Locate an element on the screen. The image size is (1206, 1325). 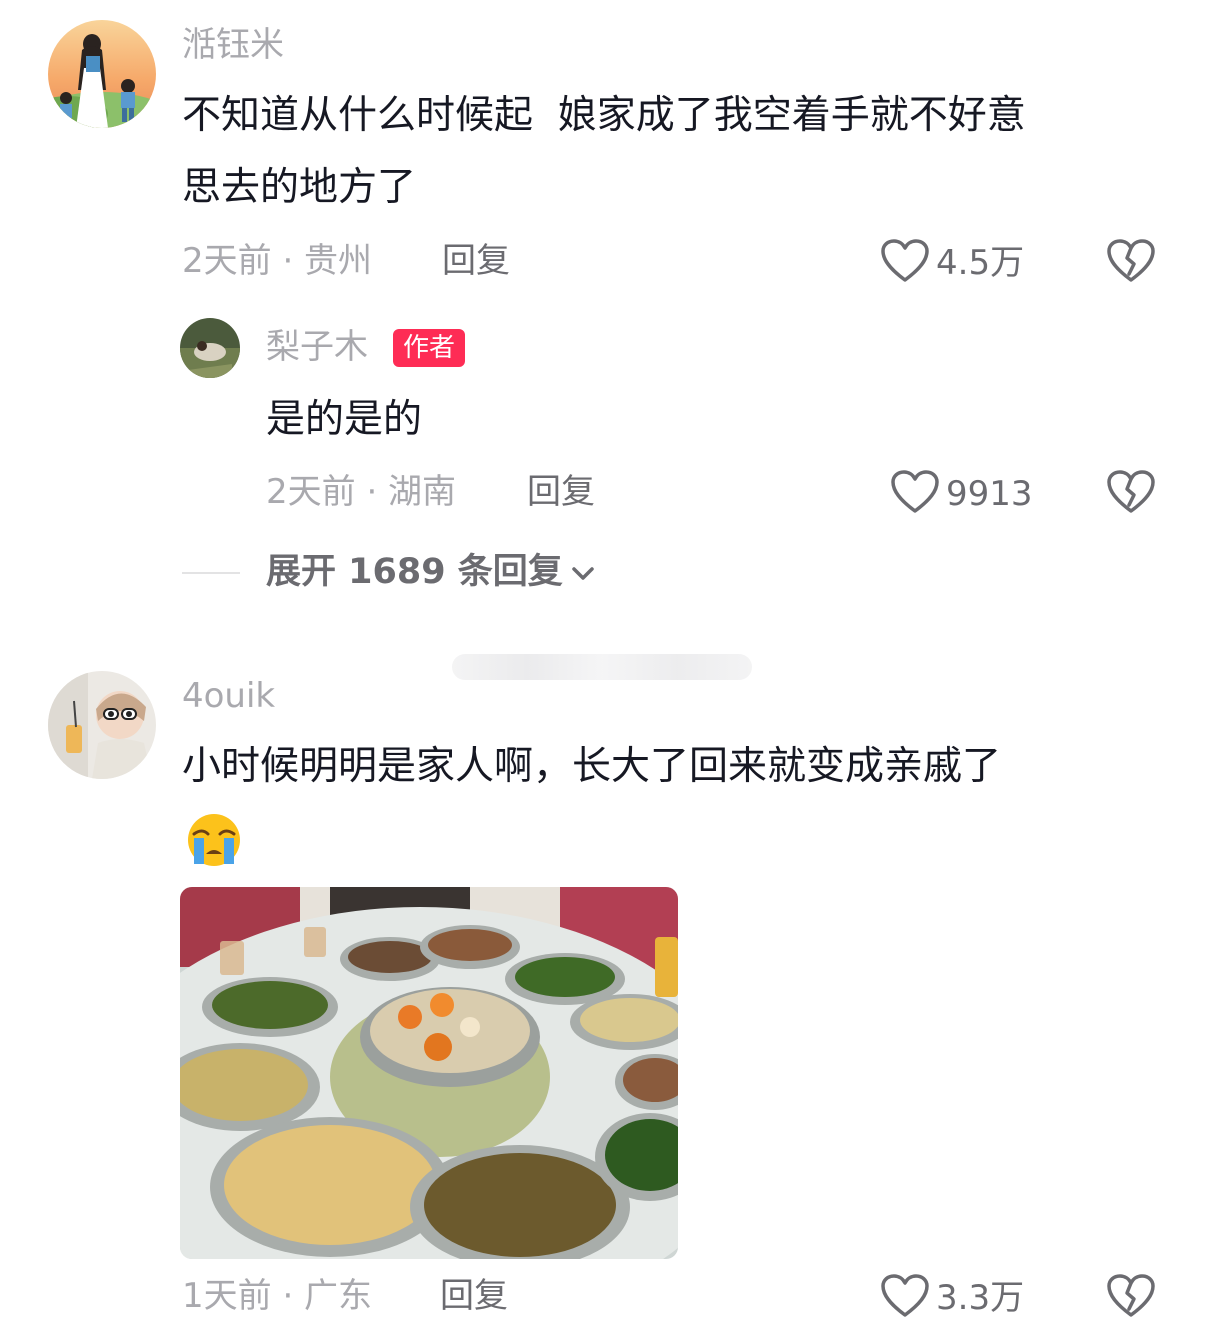
expand-replies-label: 展开 1689 条回复 is located at coordinates (414, 572).